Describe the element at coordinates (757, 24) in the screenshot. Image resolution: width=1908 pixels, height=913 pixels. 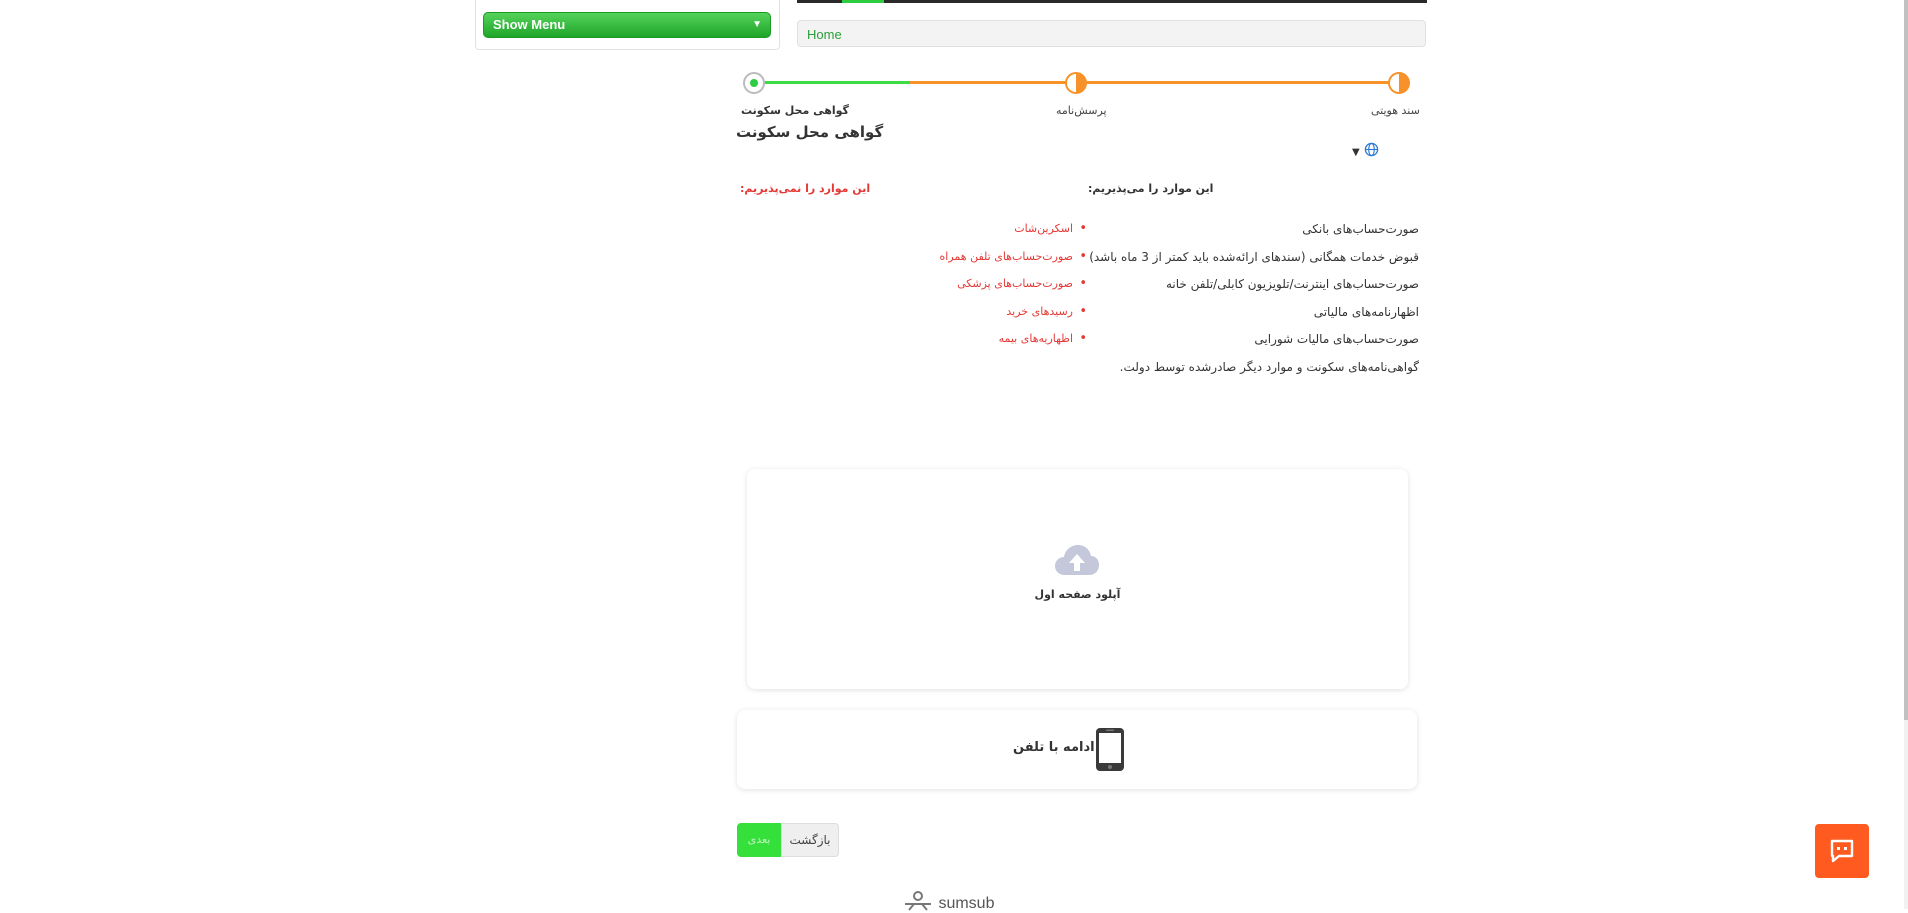
I see `chevron-down-icon: ▼` at that location.